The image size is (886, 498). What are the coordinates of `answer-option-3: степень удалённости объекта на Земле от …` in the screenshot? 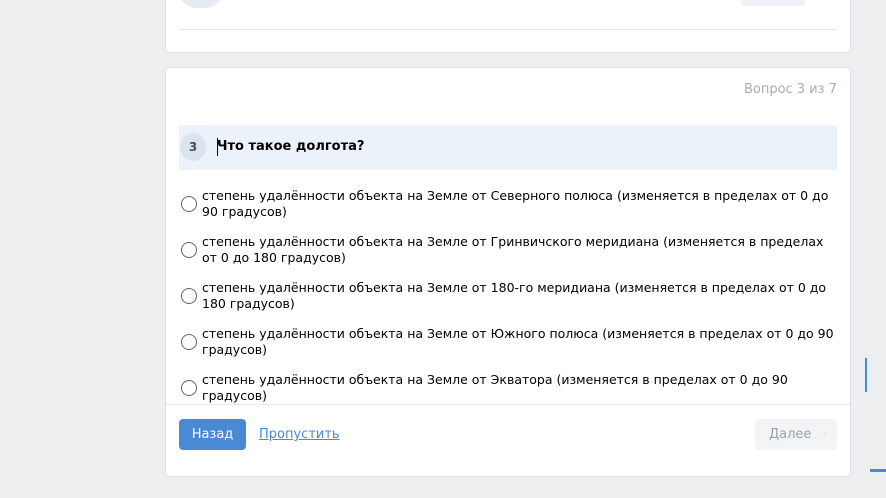 It's located at (511, 296).